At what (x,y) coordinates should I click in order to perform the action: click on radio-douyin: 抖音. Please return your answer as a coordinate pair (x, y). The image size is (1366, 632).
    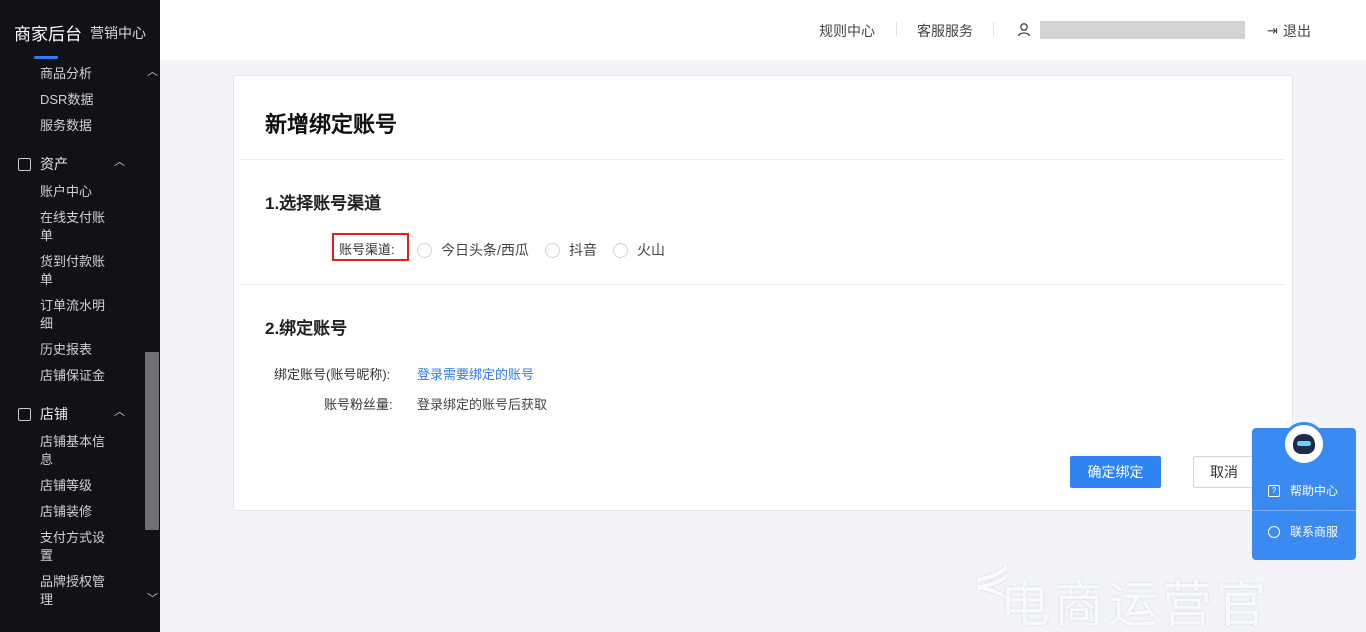
    Looking at the image, I should click on (571, 250).